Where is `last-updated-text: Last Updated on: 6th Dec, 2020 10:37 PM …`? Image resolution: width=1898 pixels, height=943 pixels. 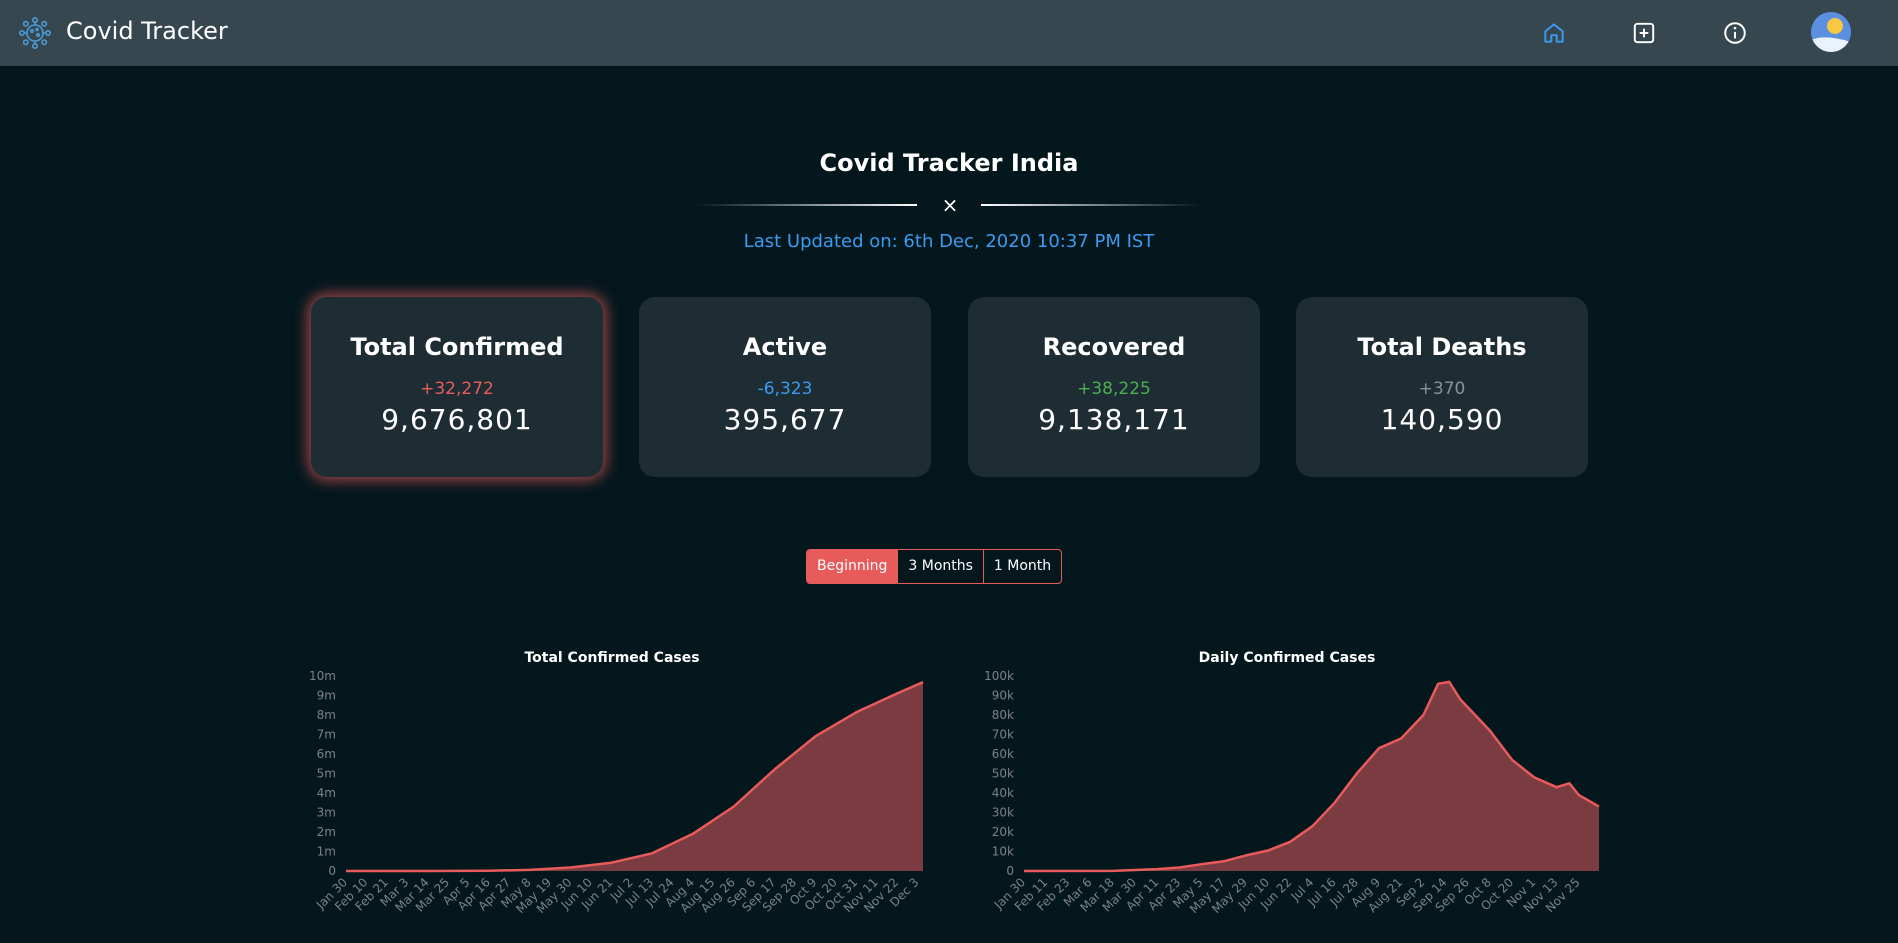 last-updated-text: Last Updated on: 6th Dec, 2020 10:37 PM … is located at coordinates (949, 241).